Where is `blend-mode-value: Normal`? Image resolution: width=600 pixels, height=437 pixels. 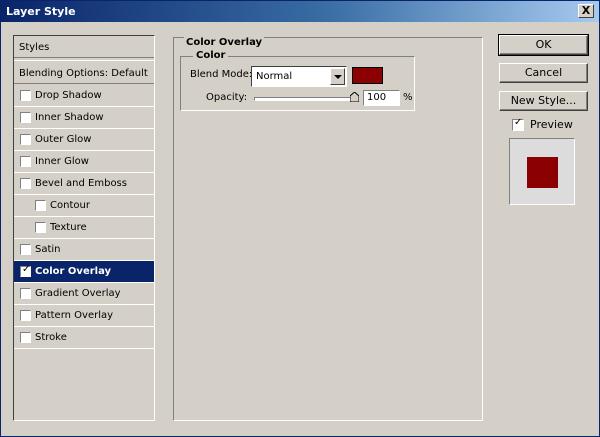
blend-mode-value: Normal is located at coordinates (274, 76).